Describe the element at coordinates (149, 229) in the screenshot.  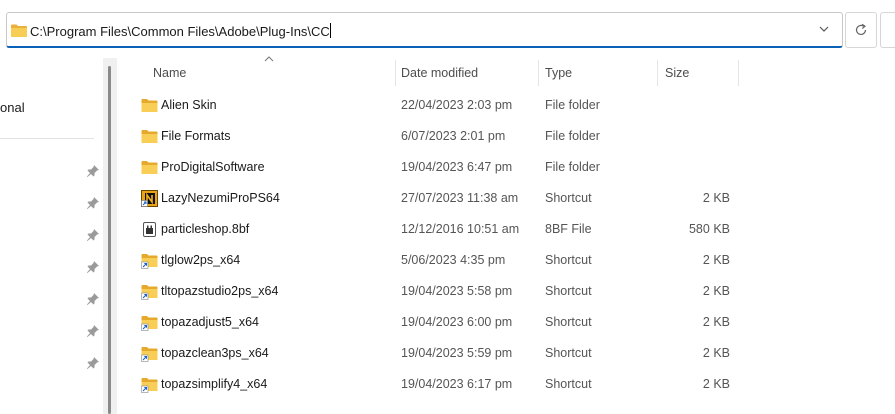
I see `plugin-file-icon` at that location.